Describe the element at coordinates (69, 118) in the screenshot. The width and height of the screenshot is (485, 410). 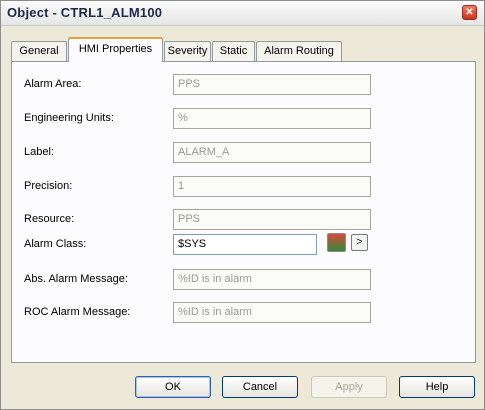
I see `engineering-units-label: Engineering Units:` at that location.